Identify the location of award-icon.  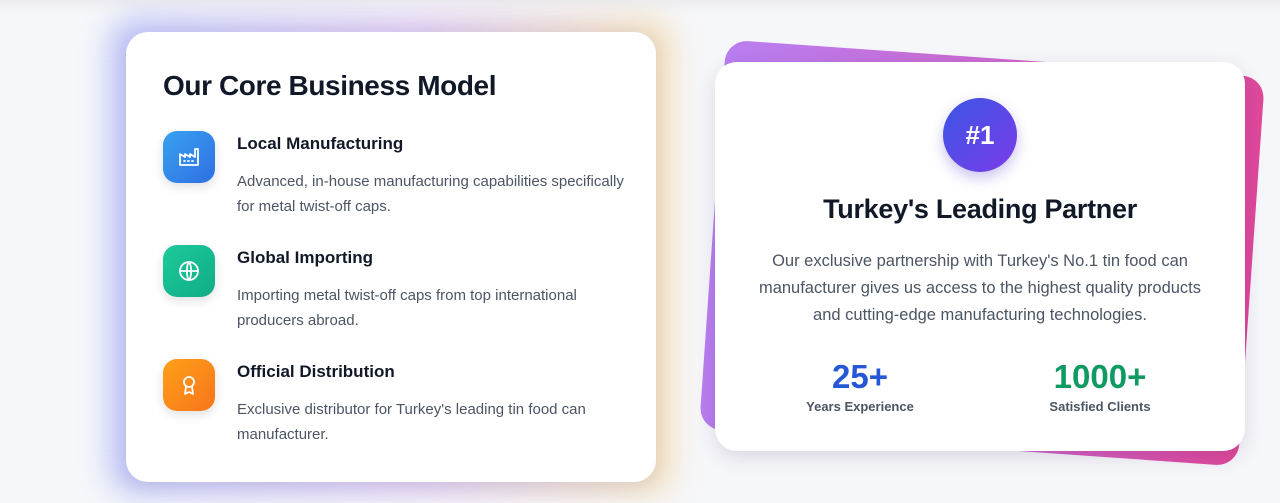
(189, 385).